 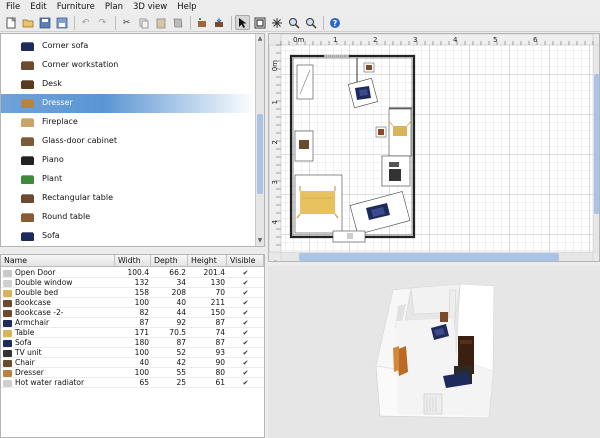 What do you see at coordinates (201, 22) in the screenshot?
I see `add-furniture-icon` at bounding box center [201, 22].